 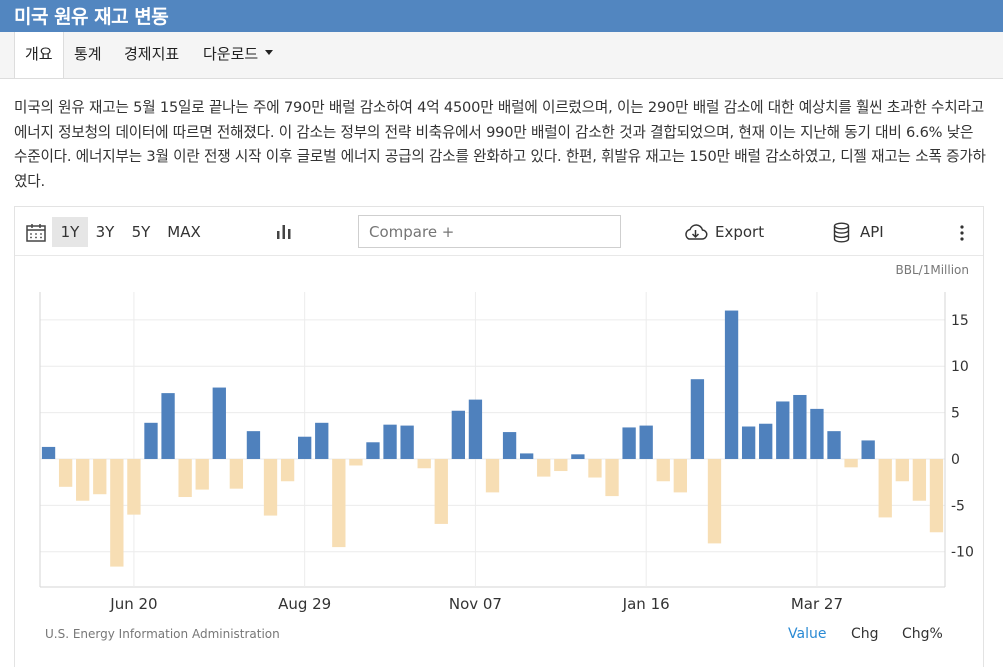 What do you see at coordinates (841, 232) in the screenshot?
I see `database-icon` at bounding box center [841, 232].